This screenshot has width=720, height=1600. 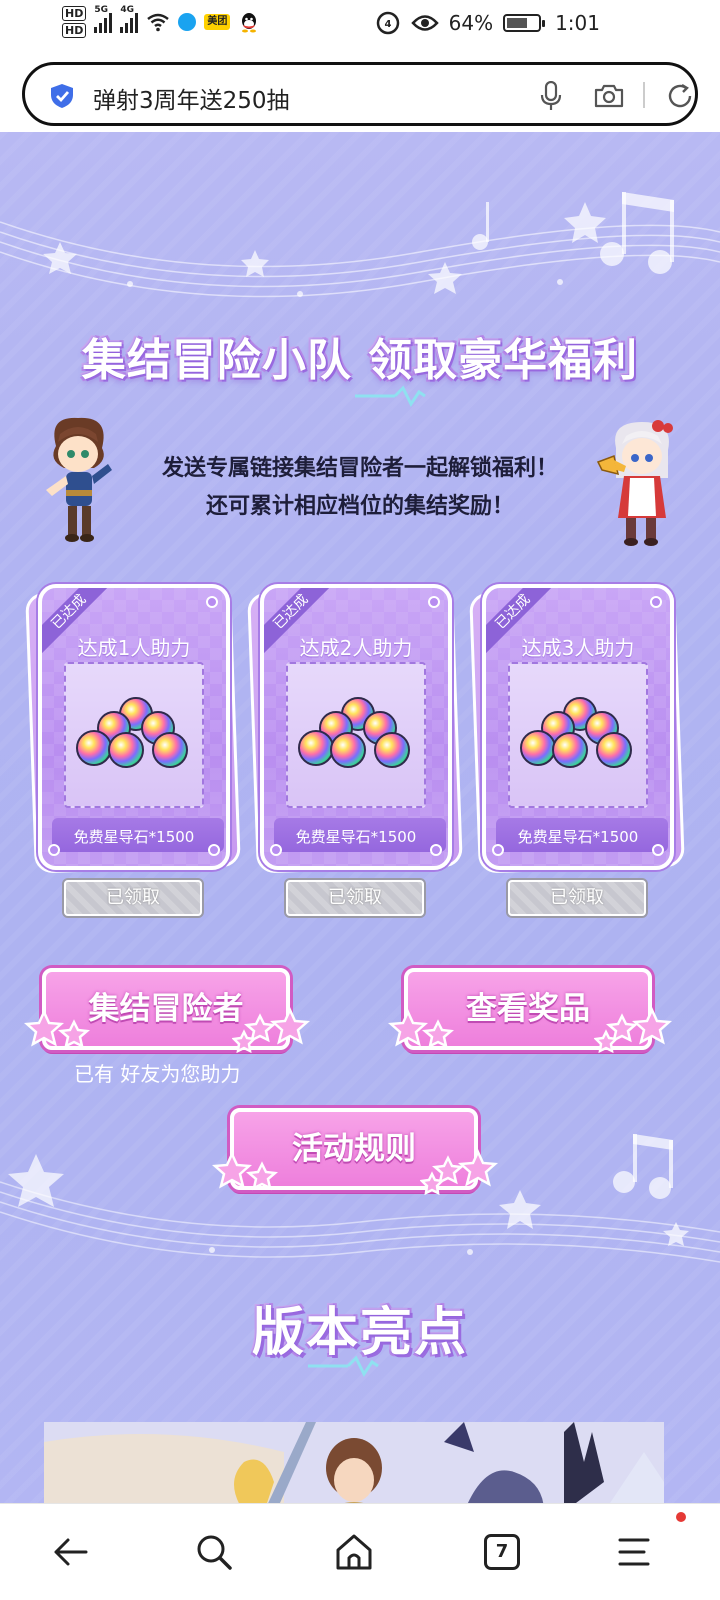 I want to click on card-title: 达成1人助力, so click(x=134, y=648).